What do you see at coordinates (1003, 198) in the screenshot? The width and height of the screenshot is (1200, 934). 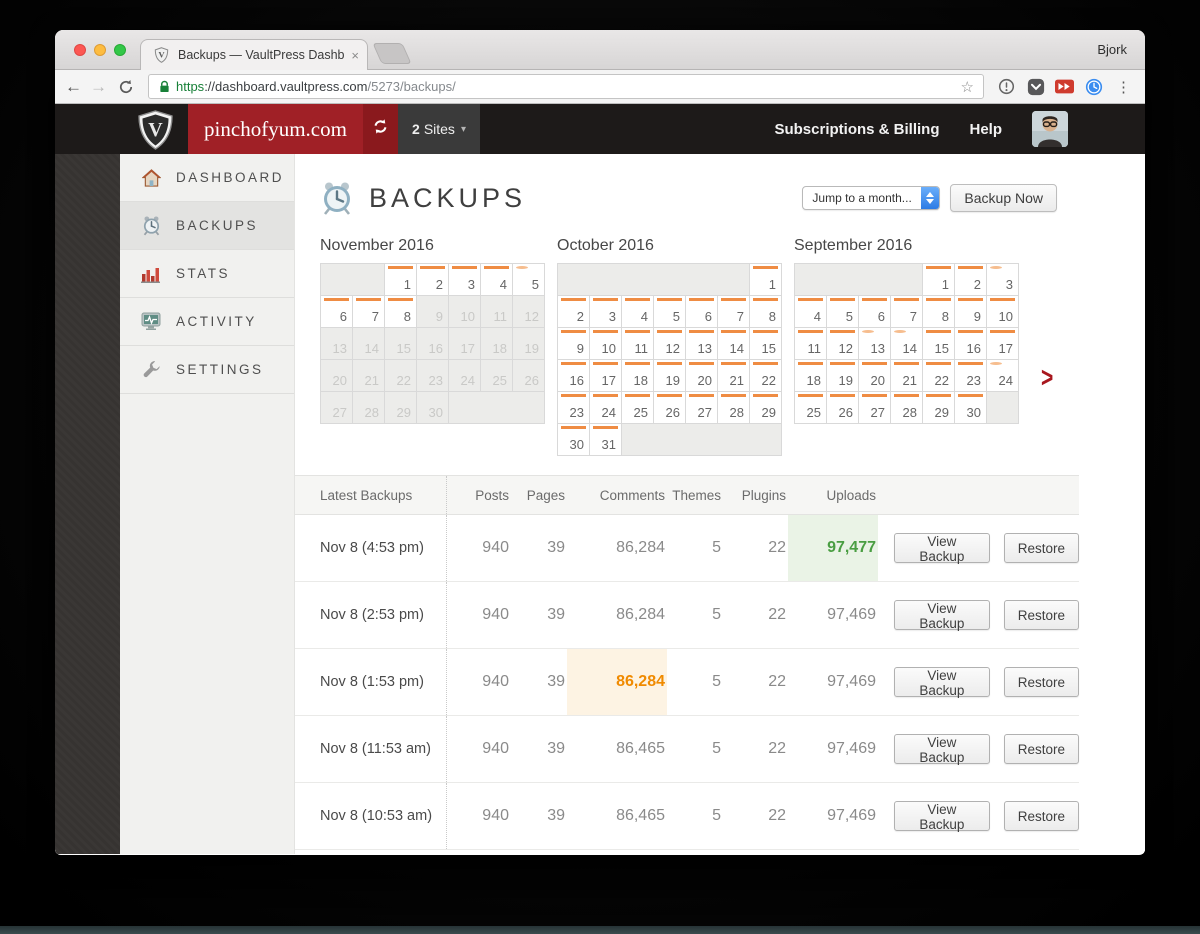 I see `backup-now-button: Backup Now` at bounding box center [1003, 198].